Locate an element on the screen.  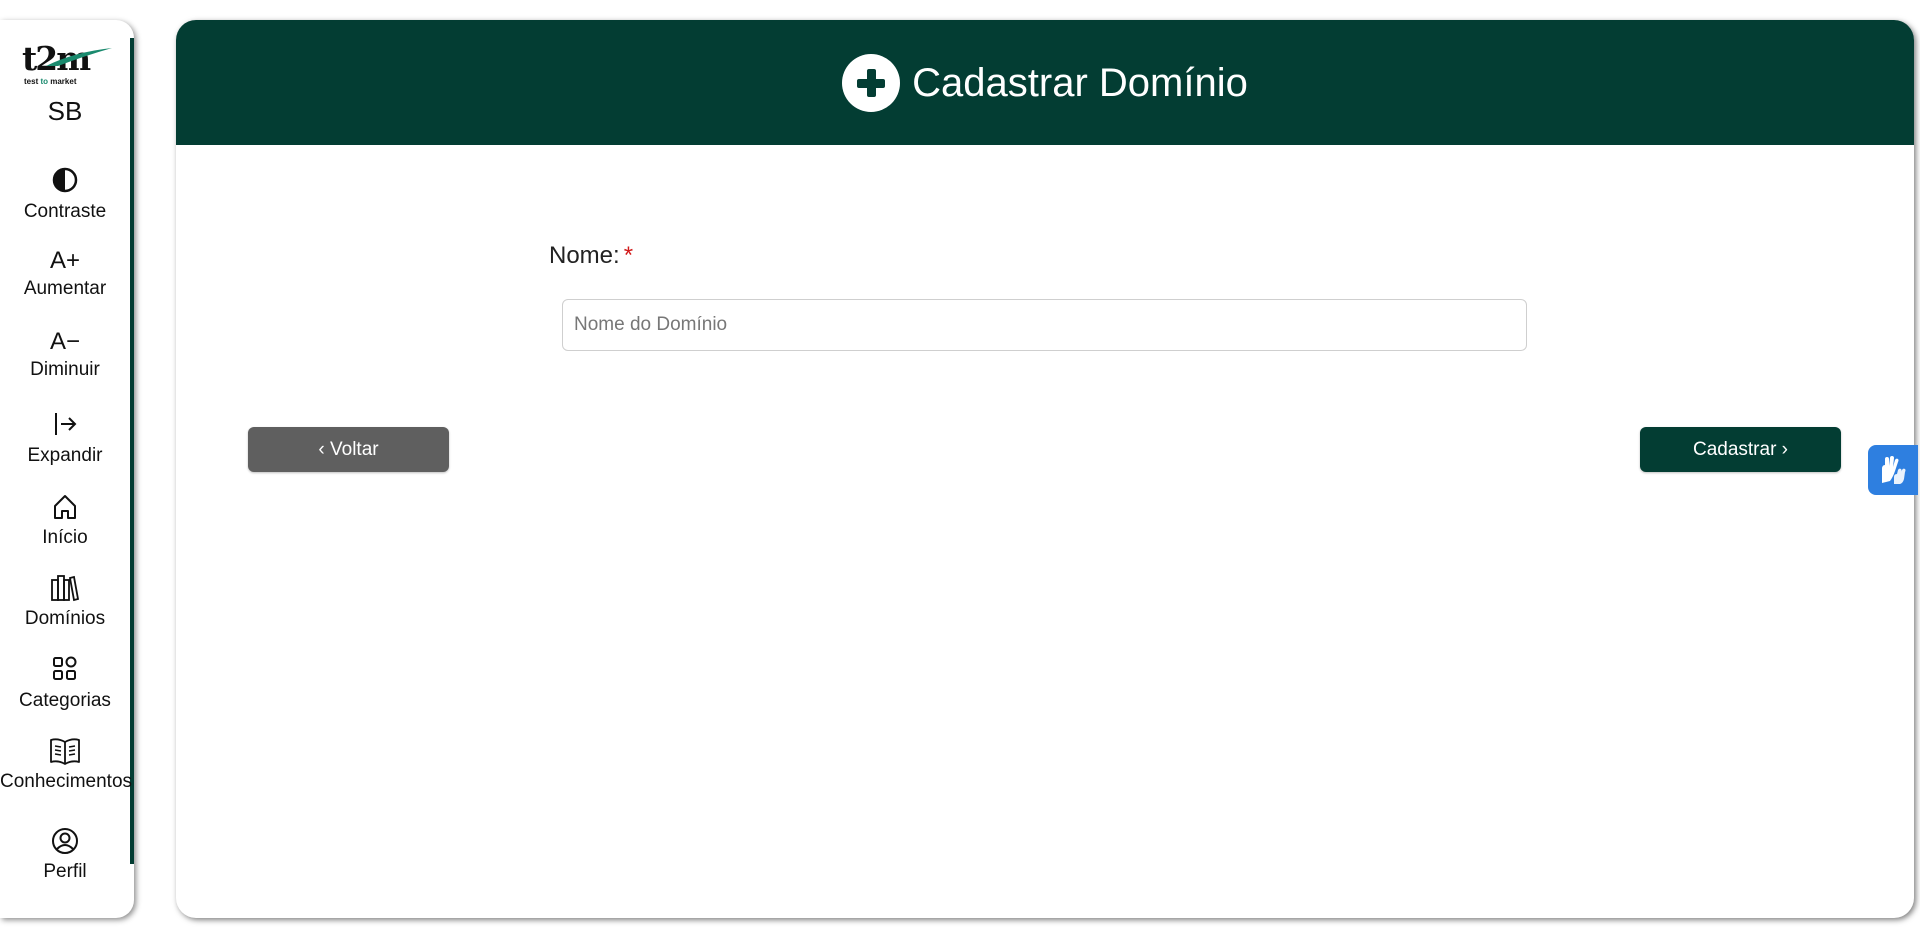
name-field-label: Nome: * is located at coordinates (591, 256).